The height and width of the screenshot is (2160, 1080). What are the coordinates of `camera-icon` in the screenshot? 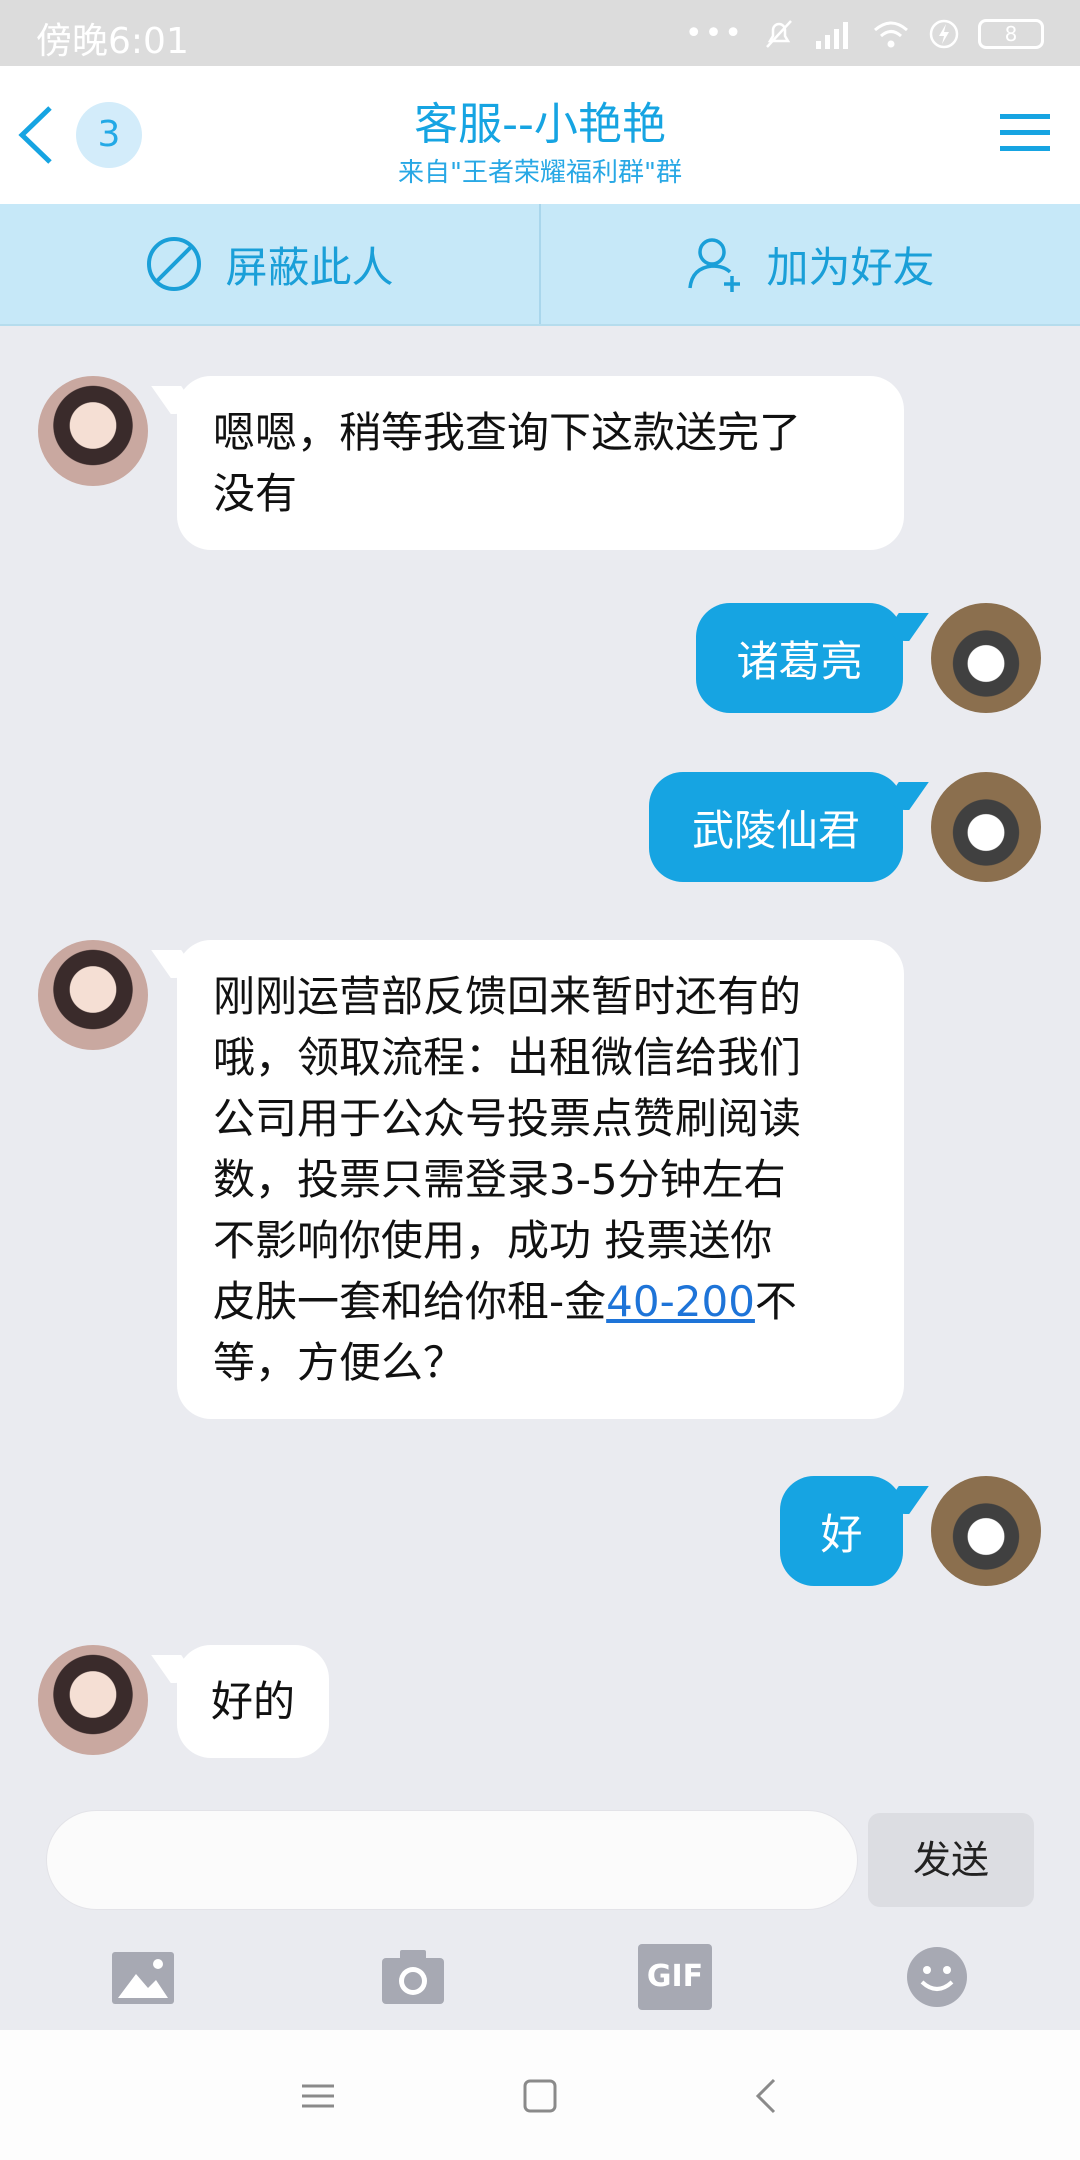 It's located at (413, 1977).